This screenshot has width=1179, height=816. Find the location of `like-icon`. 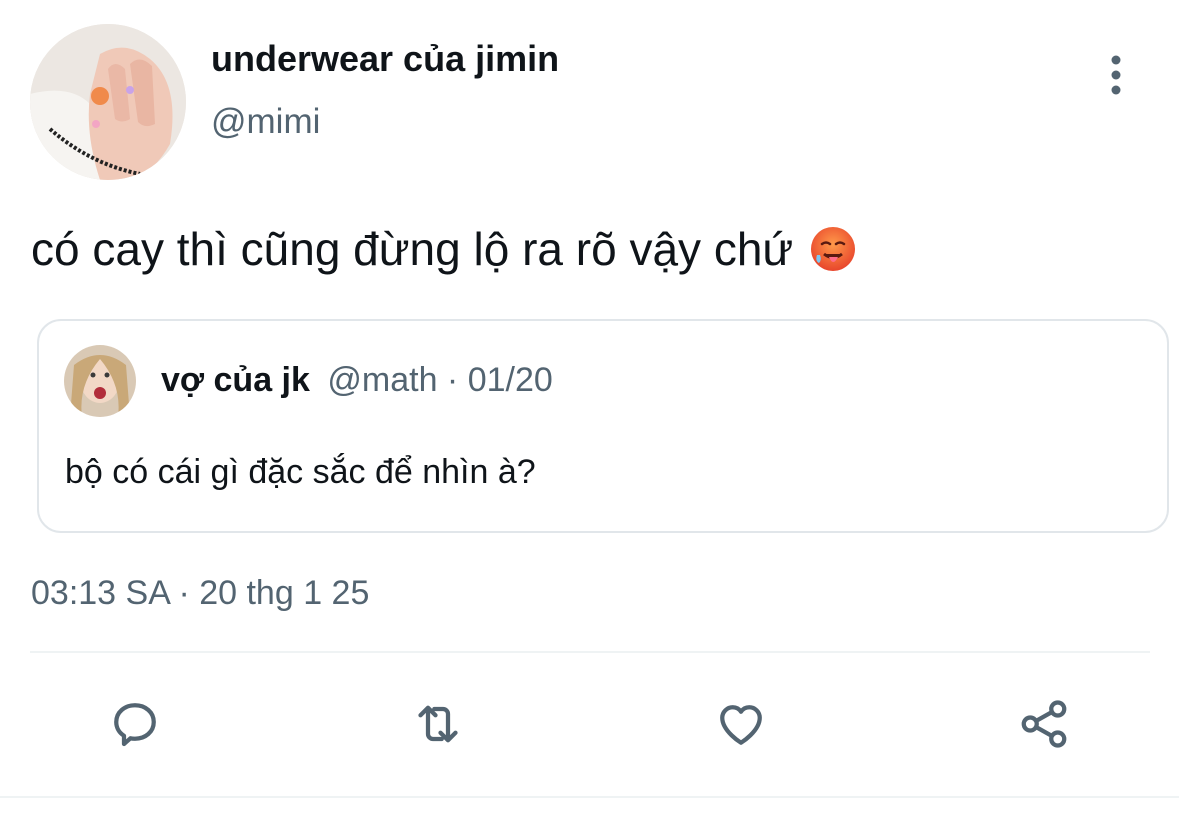

like-icon is located at coordinates (741, 725).